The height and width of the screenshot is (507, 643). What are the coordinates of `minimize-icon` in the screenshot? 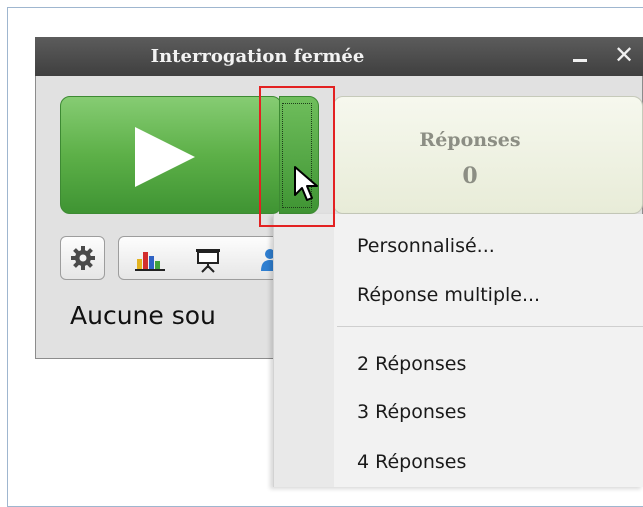 It's located at (580, 60).